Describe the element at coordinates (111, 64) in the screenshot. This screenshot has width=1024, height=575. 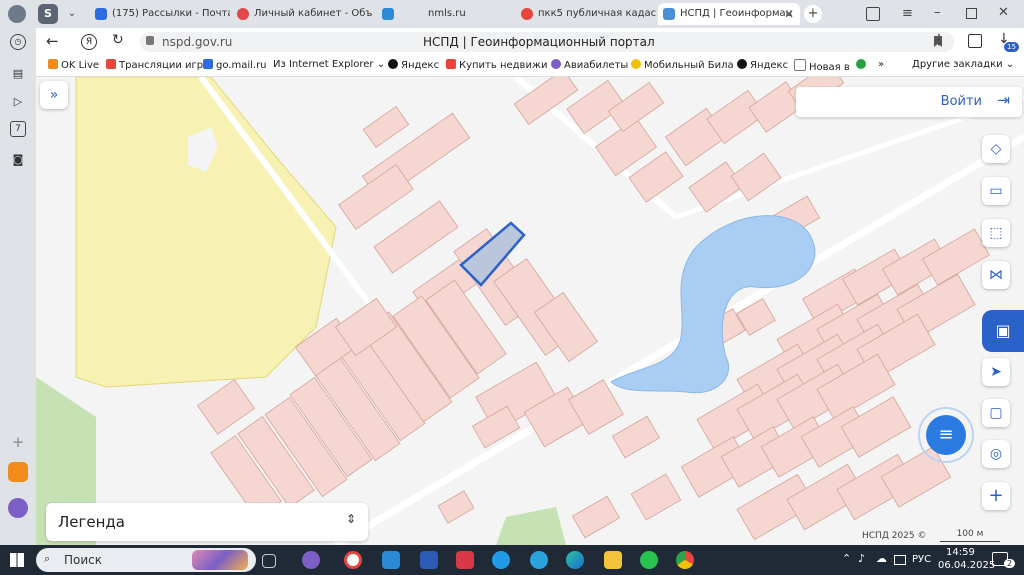
I see `streams-icon` at that location.